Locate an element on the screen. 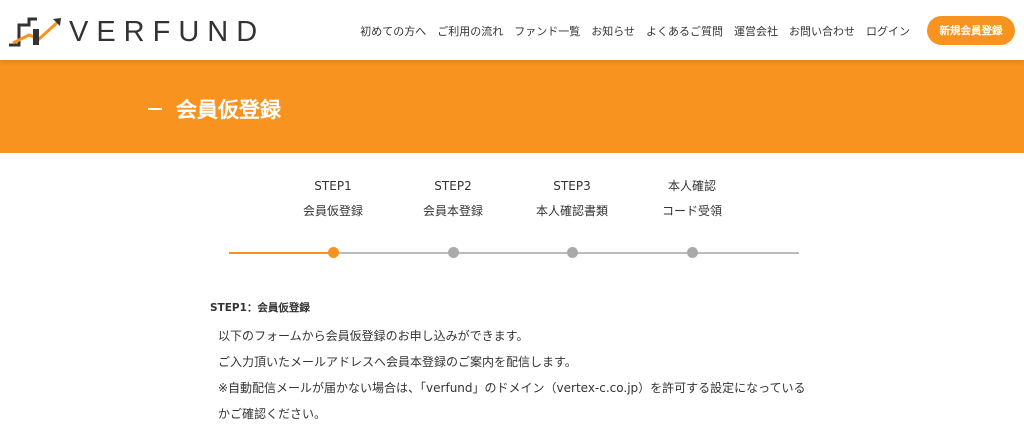 The image size is (1024, 447). page-title: 会員仮登録 is located at coordinates (214, 109).